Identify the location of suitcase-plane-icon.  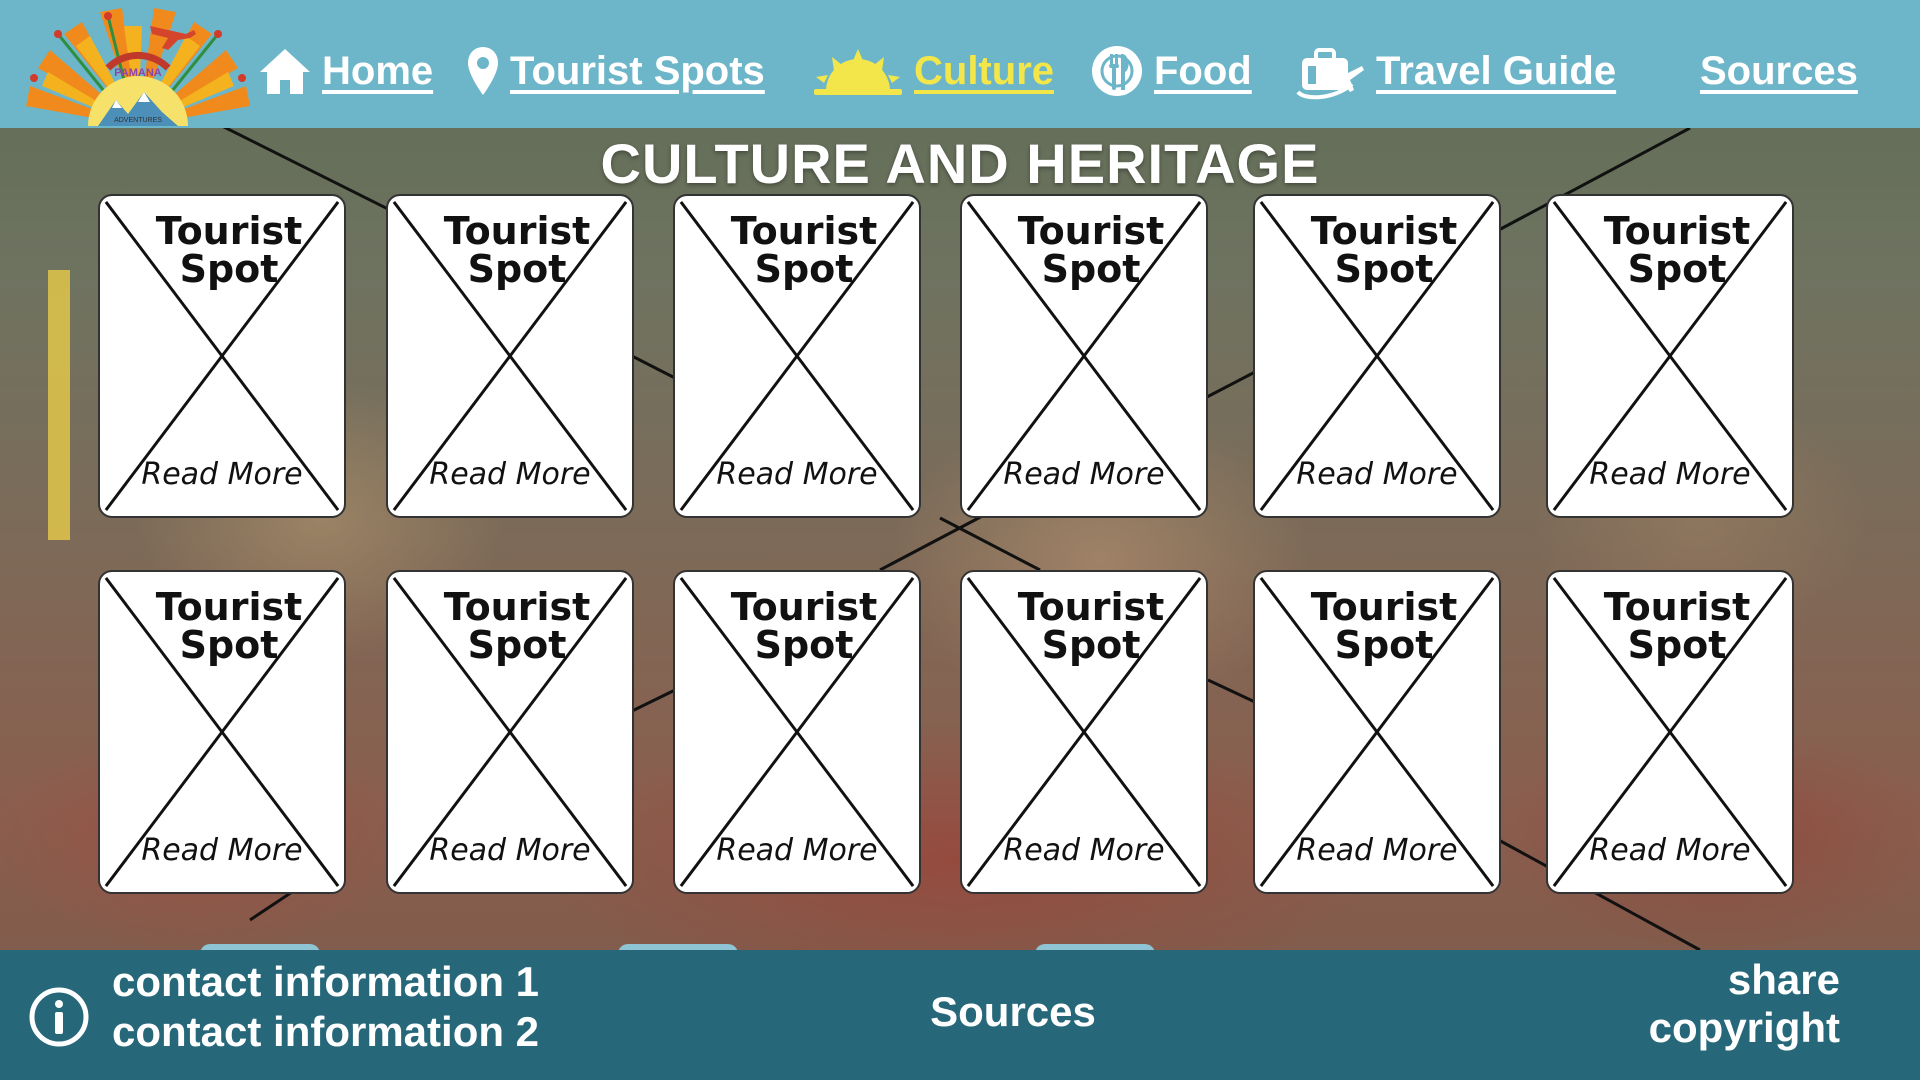
(1330, 74).